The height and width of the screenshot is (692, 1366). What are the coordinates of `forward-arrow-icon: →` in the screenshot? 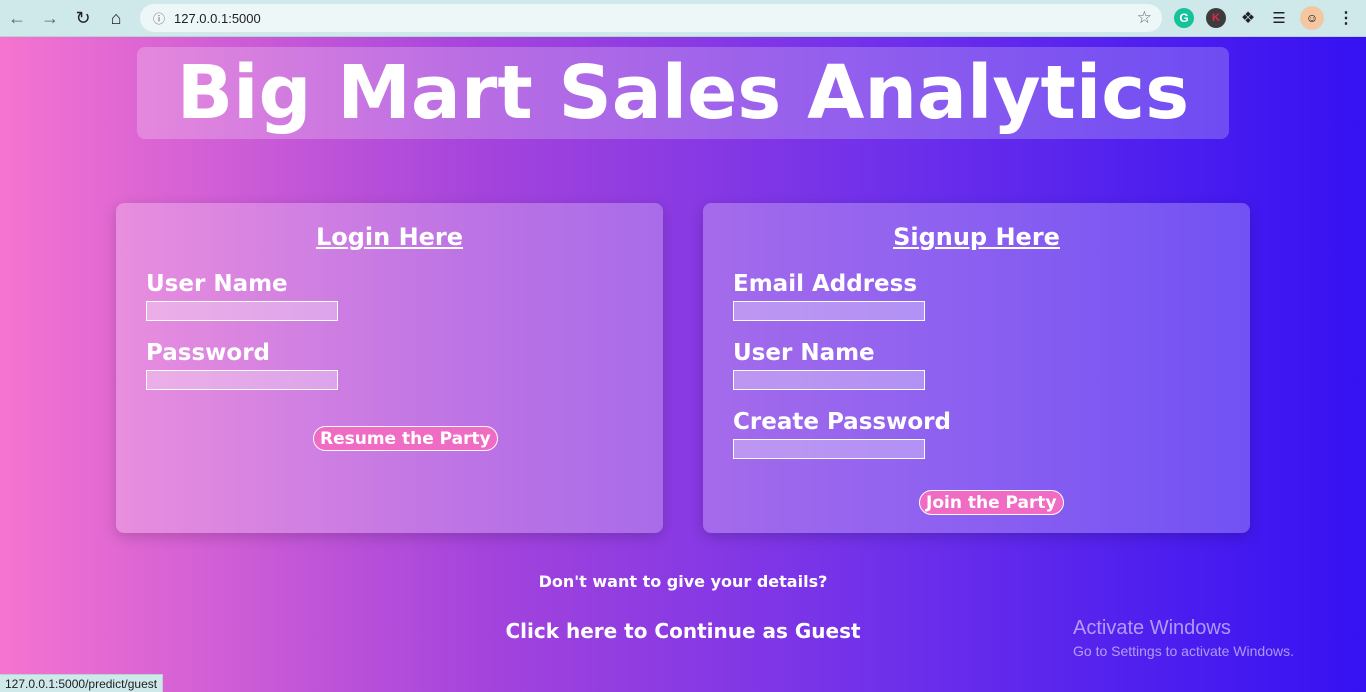 It's located at (50, 18).